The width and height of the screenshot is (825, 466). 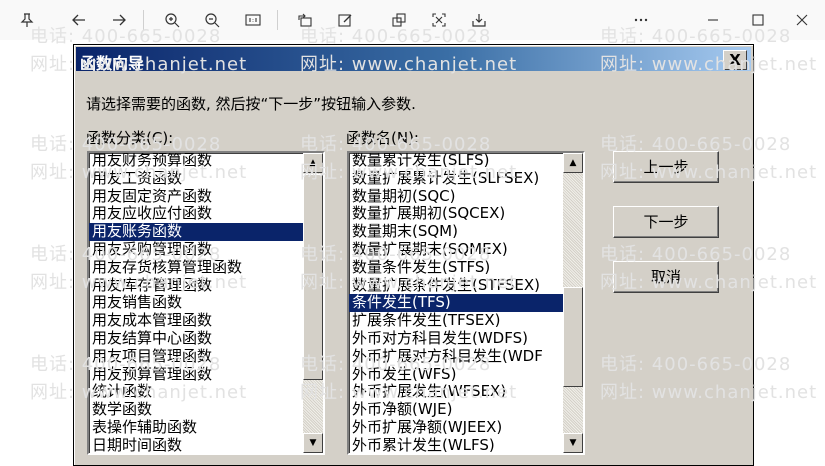 What do you see at coordinates (758, 20) in the screenshot?
I see `maximize-icon` at bounding box center [758, 20].